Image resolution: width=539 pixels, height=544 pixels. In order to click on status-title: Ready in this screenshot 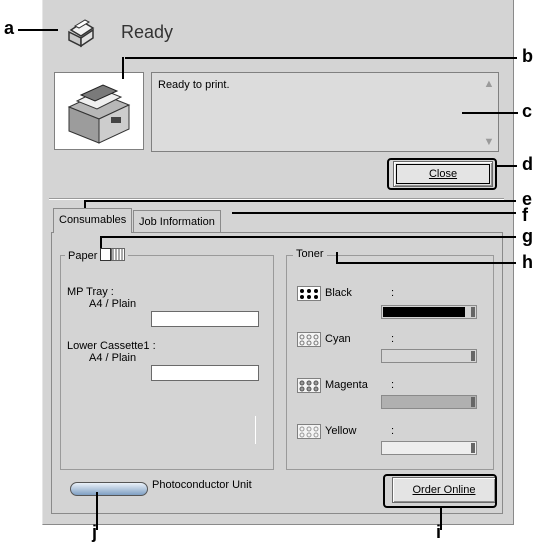, I will do `click(147, 32)`.